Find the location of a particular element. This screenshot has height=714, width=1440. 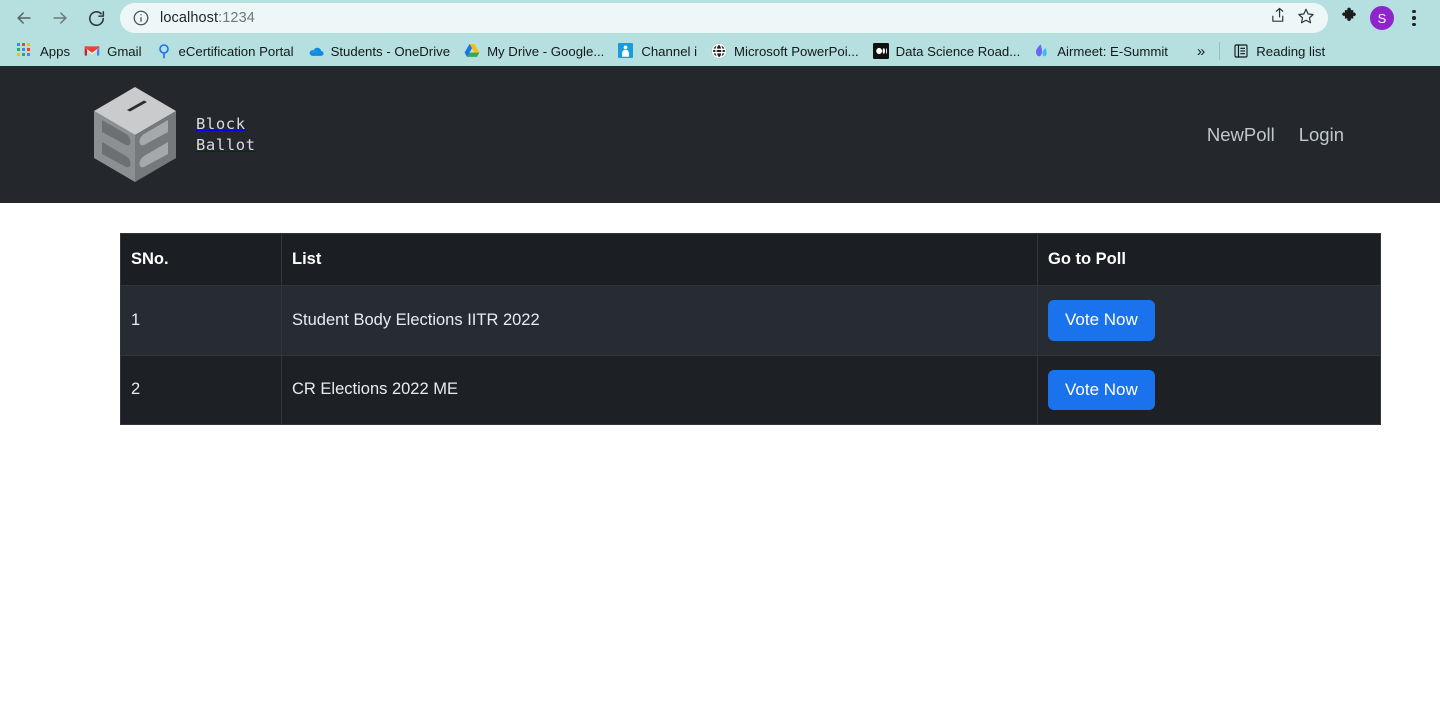

bookmark-channel-i: Channel i is located at coordinates (657, 51).